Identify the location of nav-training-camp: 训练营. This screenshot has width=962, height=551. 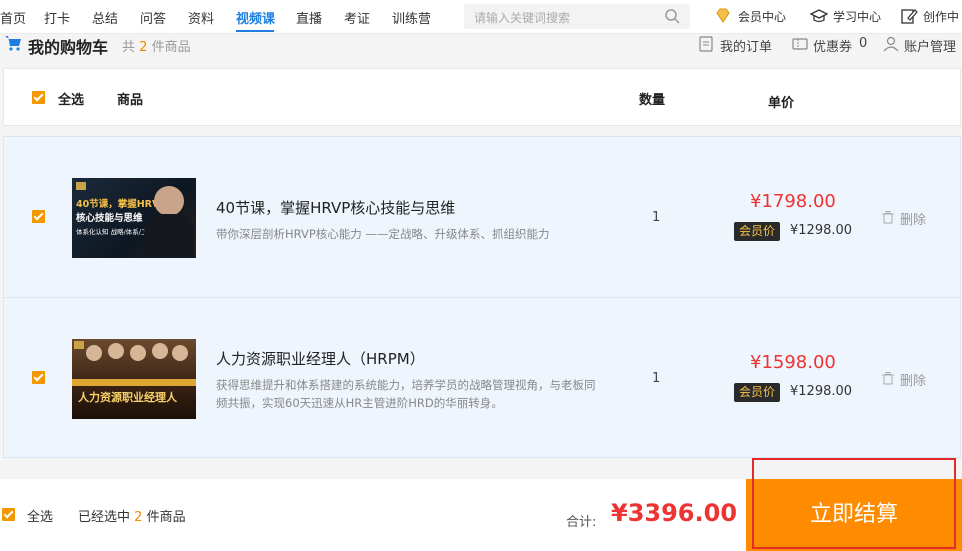
(411, 17).